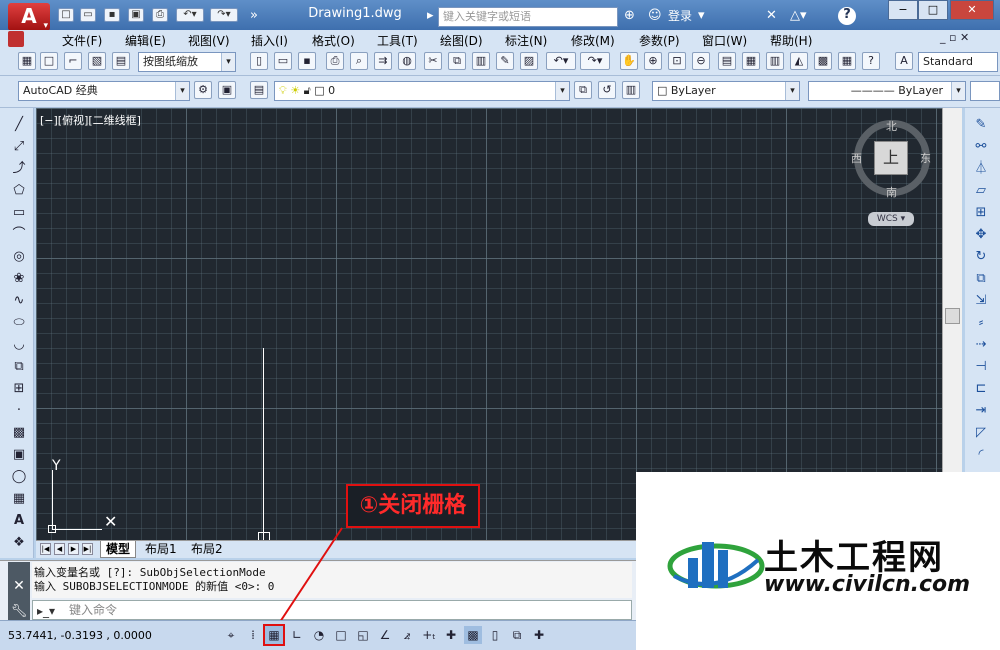  I want to click on add-selected-icon: ❖, so click(19, 543).